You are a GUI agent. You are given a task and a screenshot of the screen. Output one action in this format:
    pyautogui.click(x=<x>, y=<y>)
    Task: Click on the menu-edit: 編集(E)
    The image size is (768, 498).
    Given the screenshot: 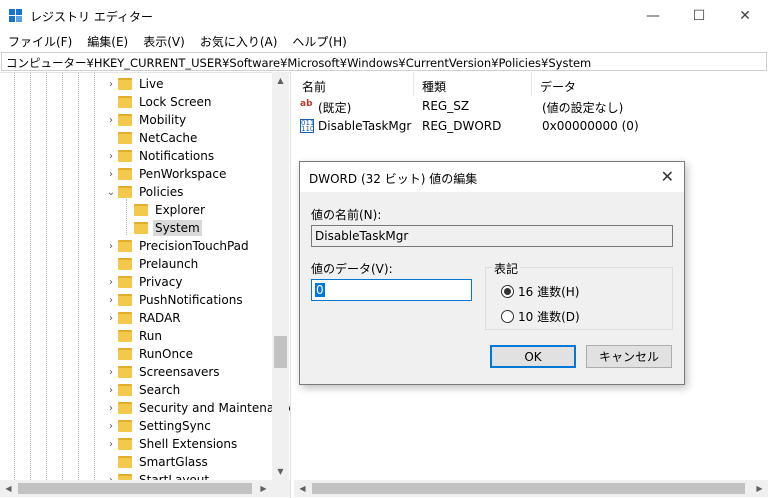 What is the action you would take?
    pyautogui.click(x=107, y=42)
    